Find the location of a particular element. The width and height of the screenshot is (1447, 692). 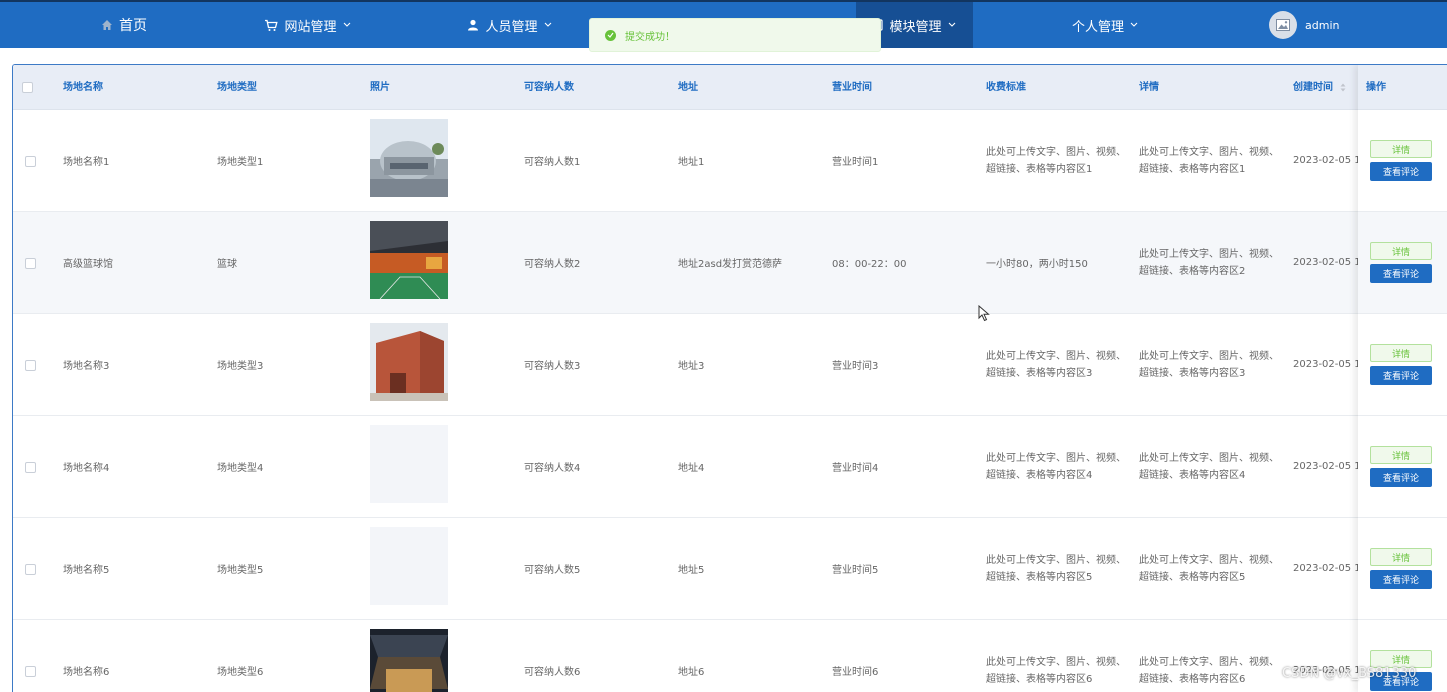

nav-website-management: 网站管理 is located at coordinates (307, 25).